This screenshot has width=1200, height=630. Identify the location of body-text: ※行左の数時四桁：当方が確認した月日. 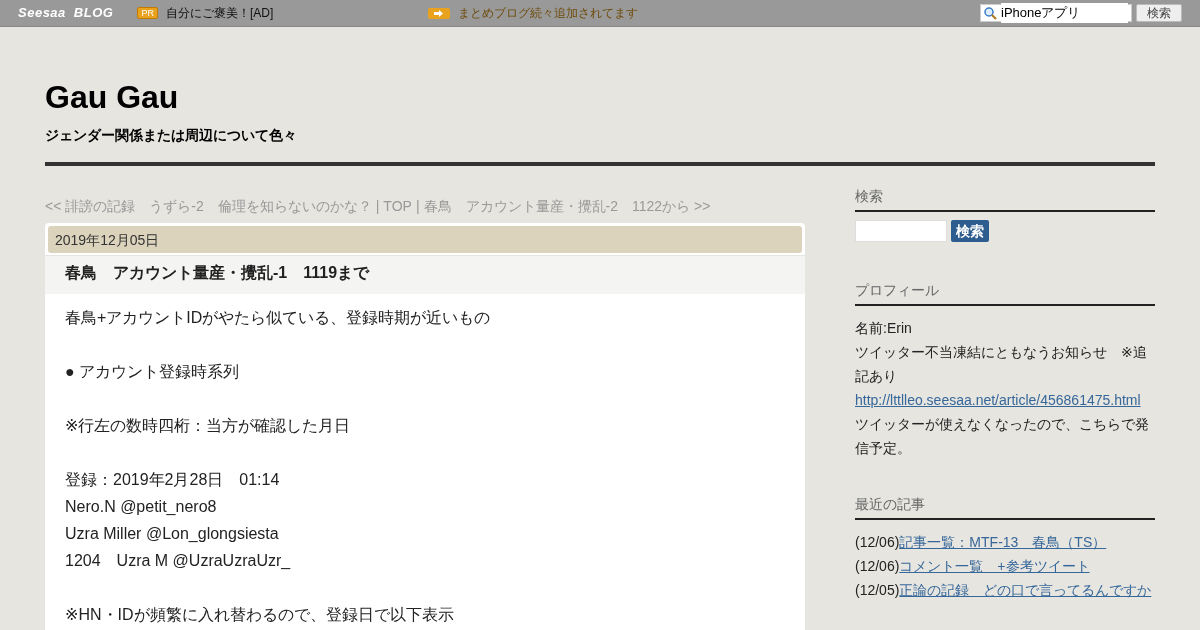
(208, 426).